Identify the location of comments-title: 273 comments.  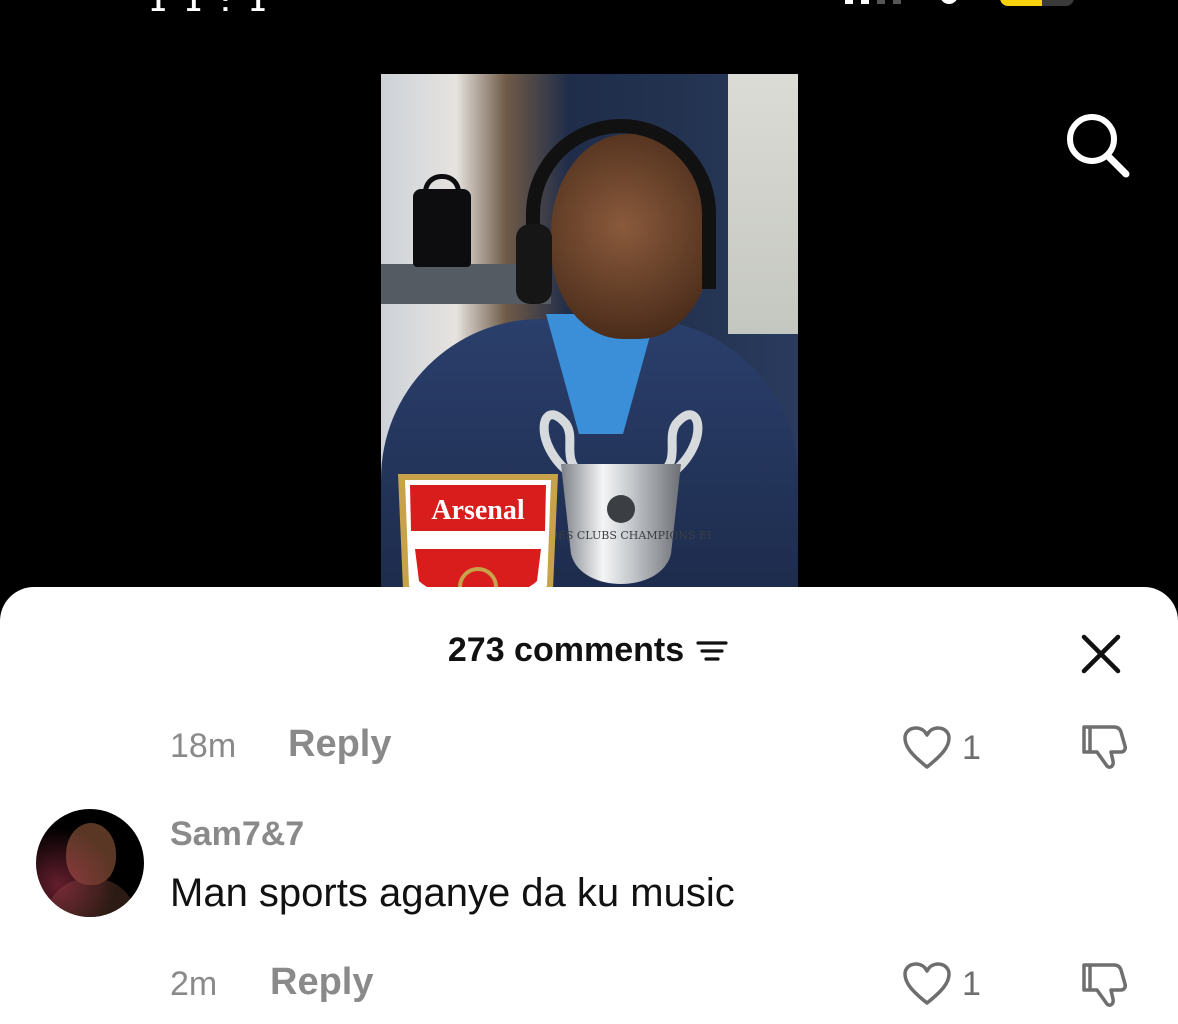
(566, 650).